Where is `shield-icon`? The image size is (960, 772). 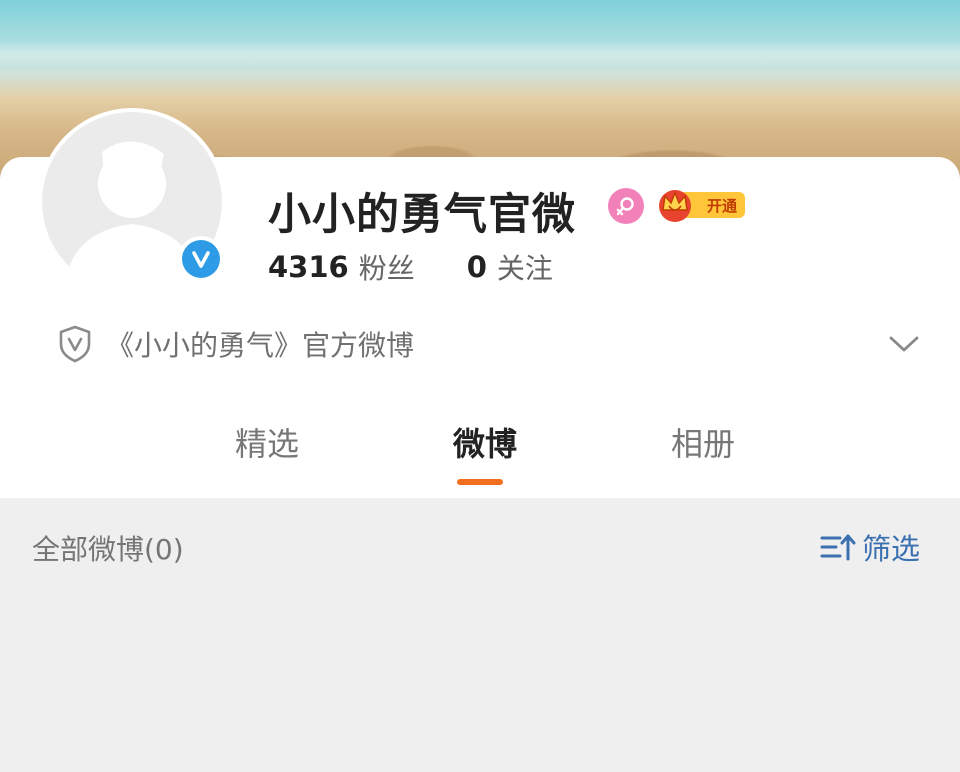
shield-icon is located at coordinates (75, 344).